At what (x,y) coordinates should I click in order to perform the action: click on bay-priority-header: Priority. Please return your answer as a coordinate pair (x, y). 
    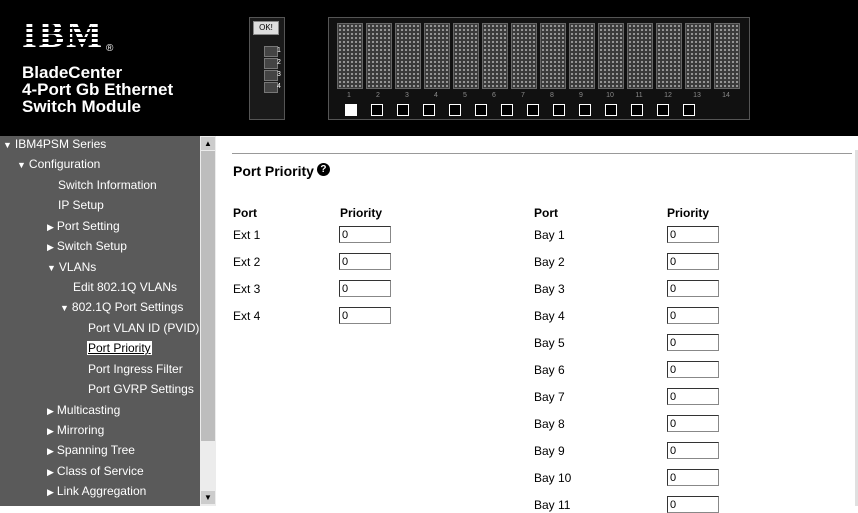
    Looking at the image, I should click on (688, 213).